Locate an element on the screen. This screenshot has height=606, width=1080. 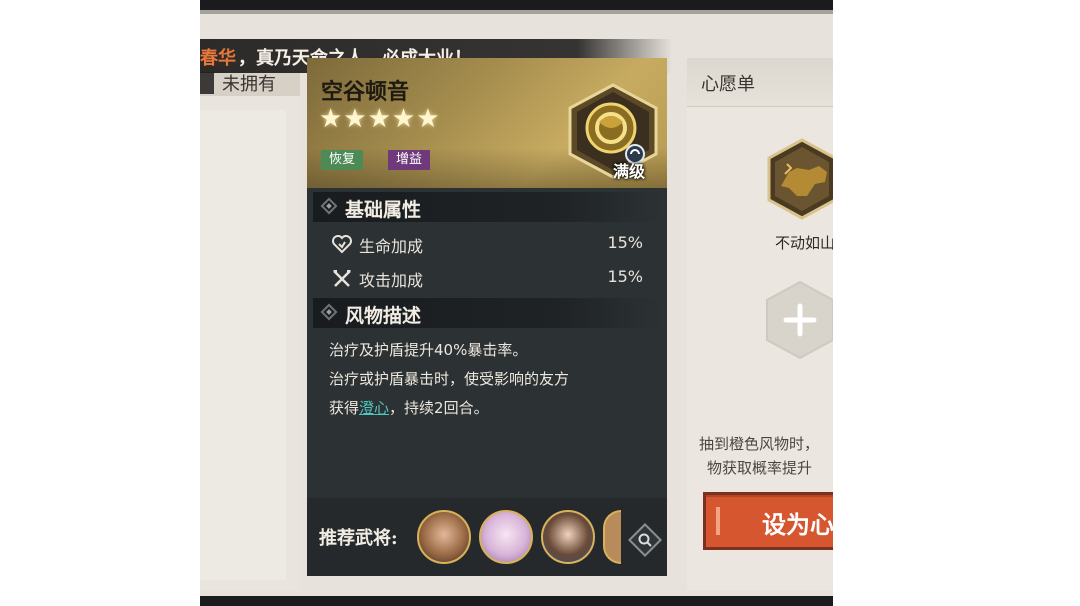
attributes-section-header: 基础属性 is located at coordinates (487, 207).